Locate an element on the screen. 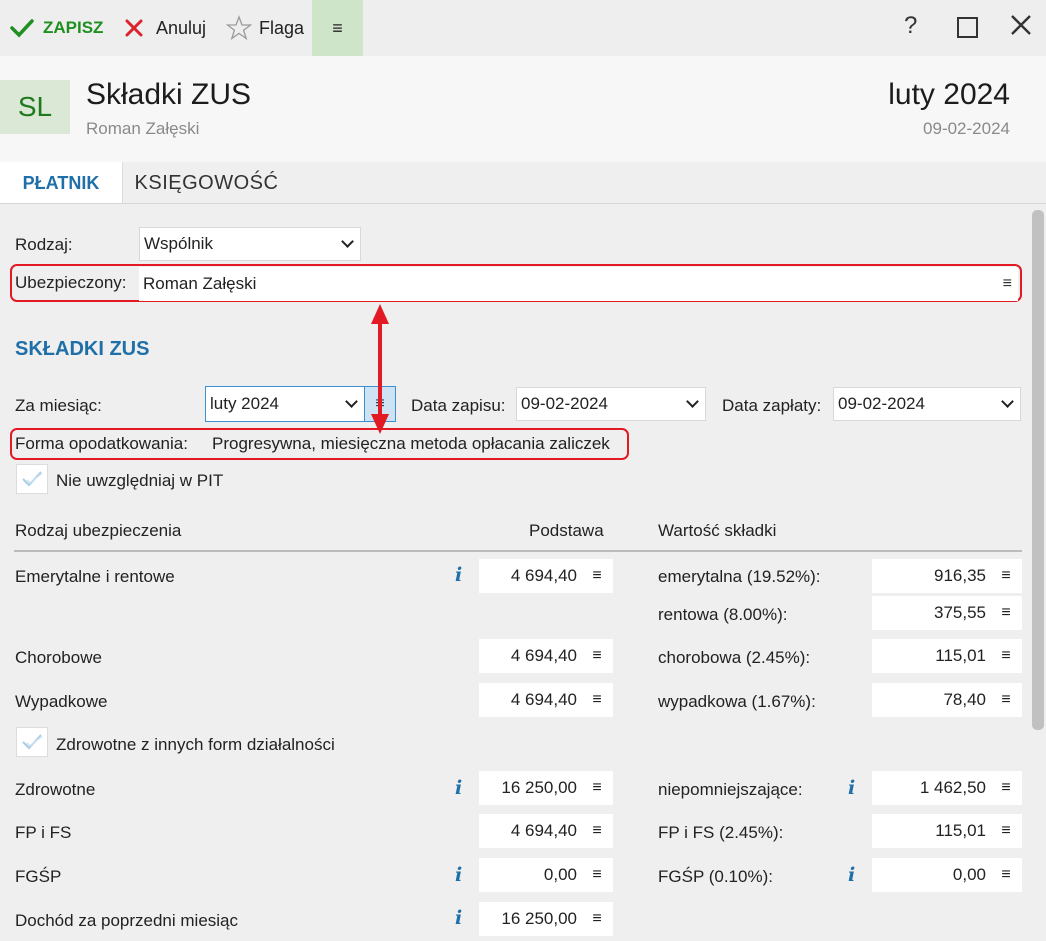  close-button is located at coordinates (1021, 27).